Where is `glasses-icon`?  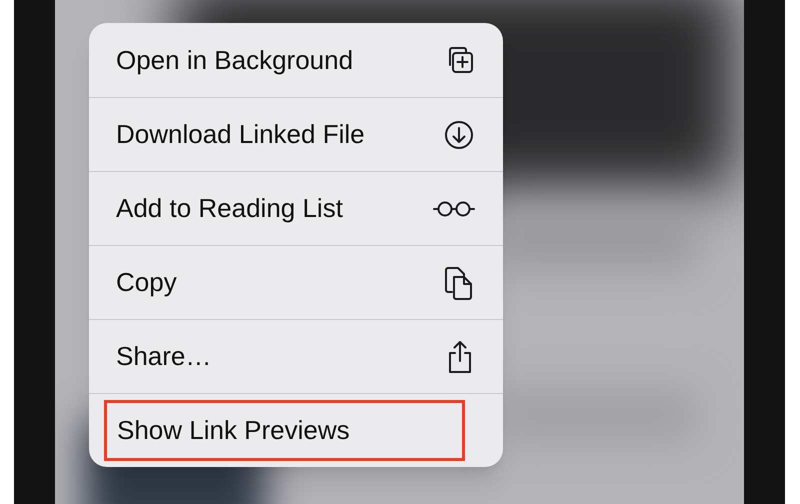
glasses-icon is located at coordinates (454, 208).